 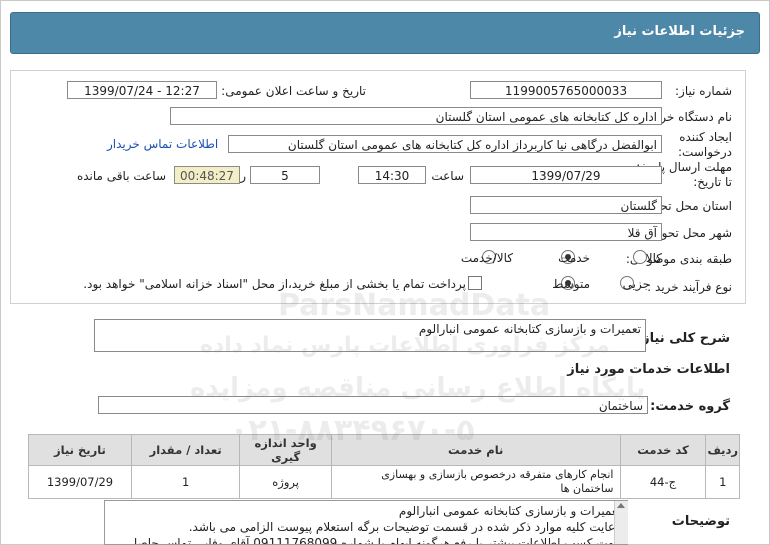 What do you see at coordinates (722, 450) in the screenshot?
I see `col-row-number: ردیف` at bounding box center [722, 450].